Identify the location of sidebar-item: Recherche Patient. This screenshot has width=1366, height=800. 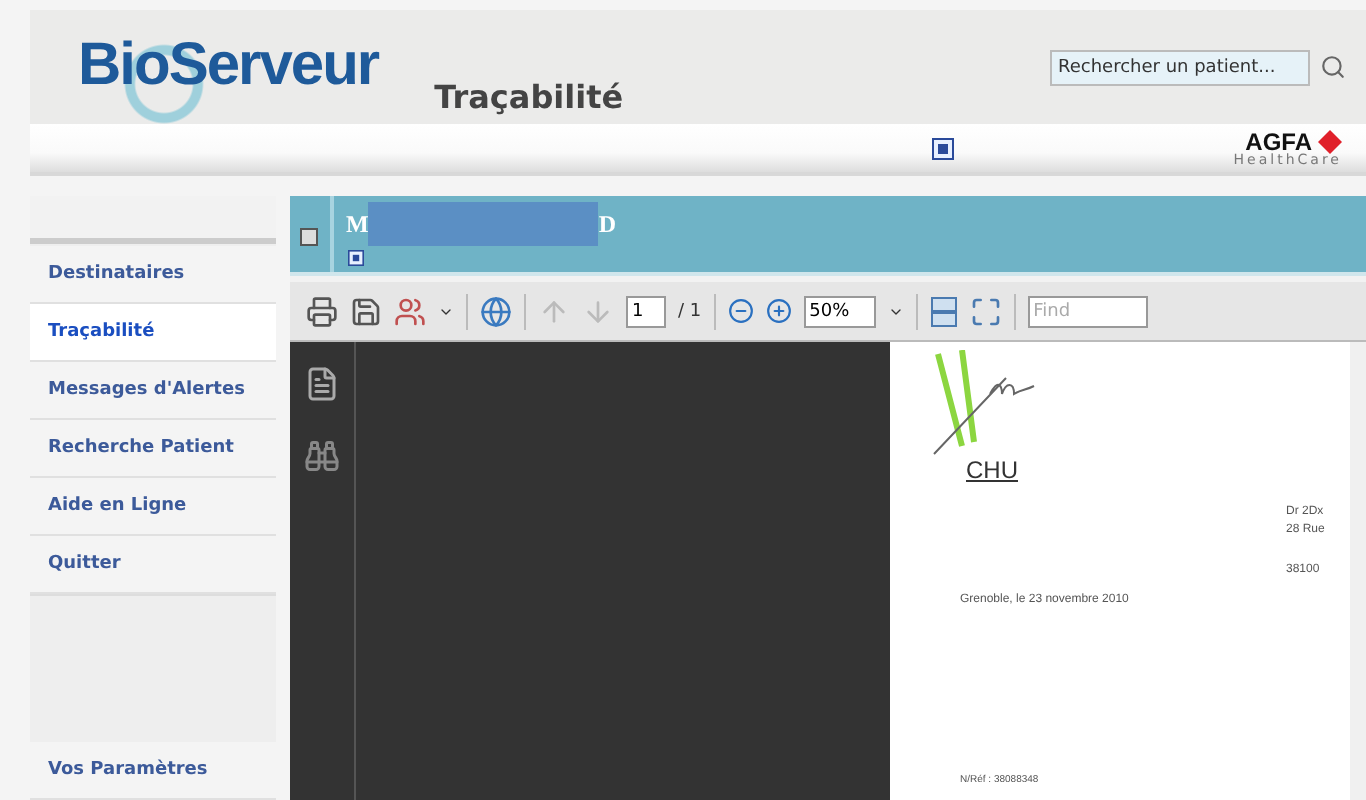
(153, 449).